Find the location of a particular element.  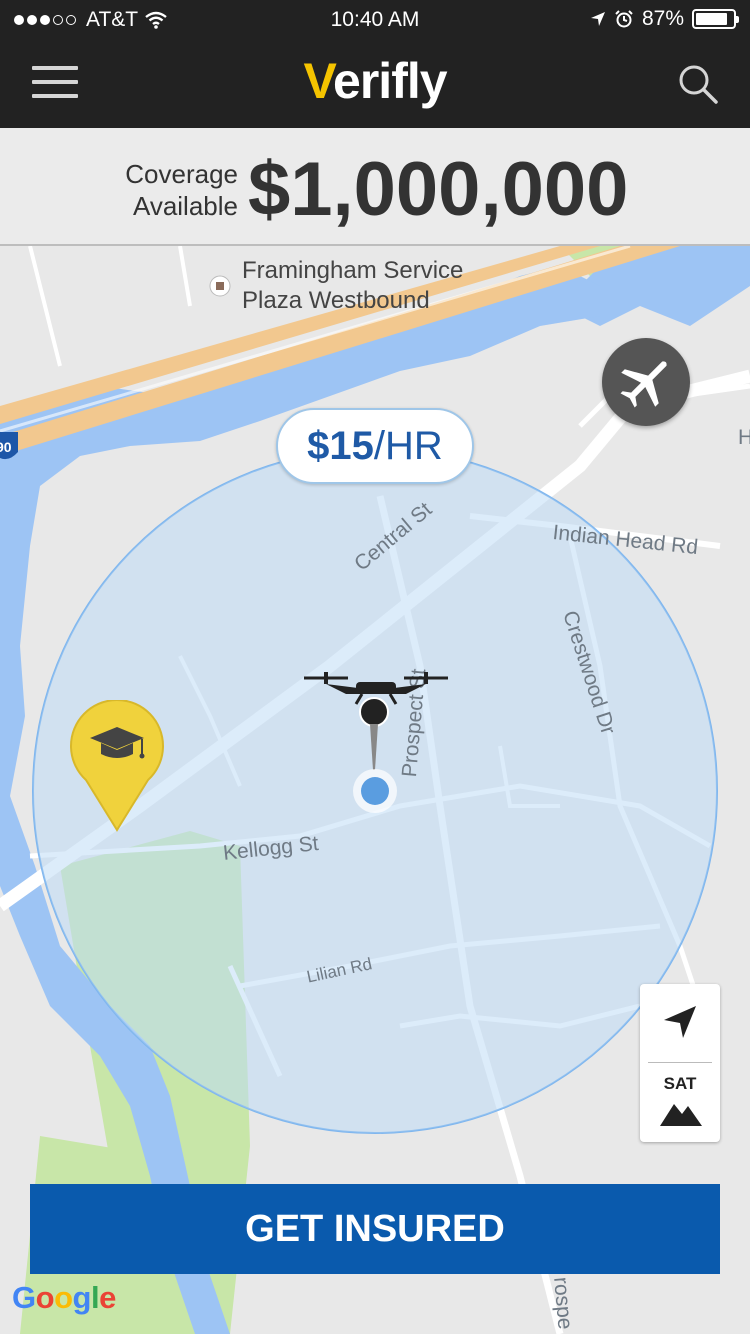

google-logo-letter: e is located at coordinates (107, 1297).